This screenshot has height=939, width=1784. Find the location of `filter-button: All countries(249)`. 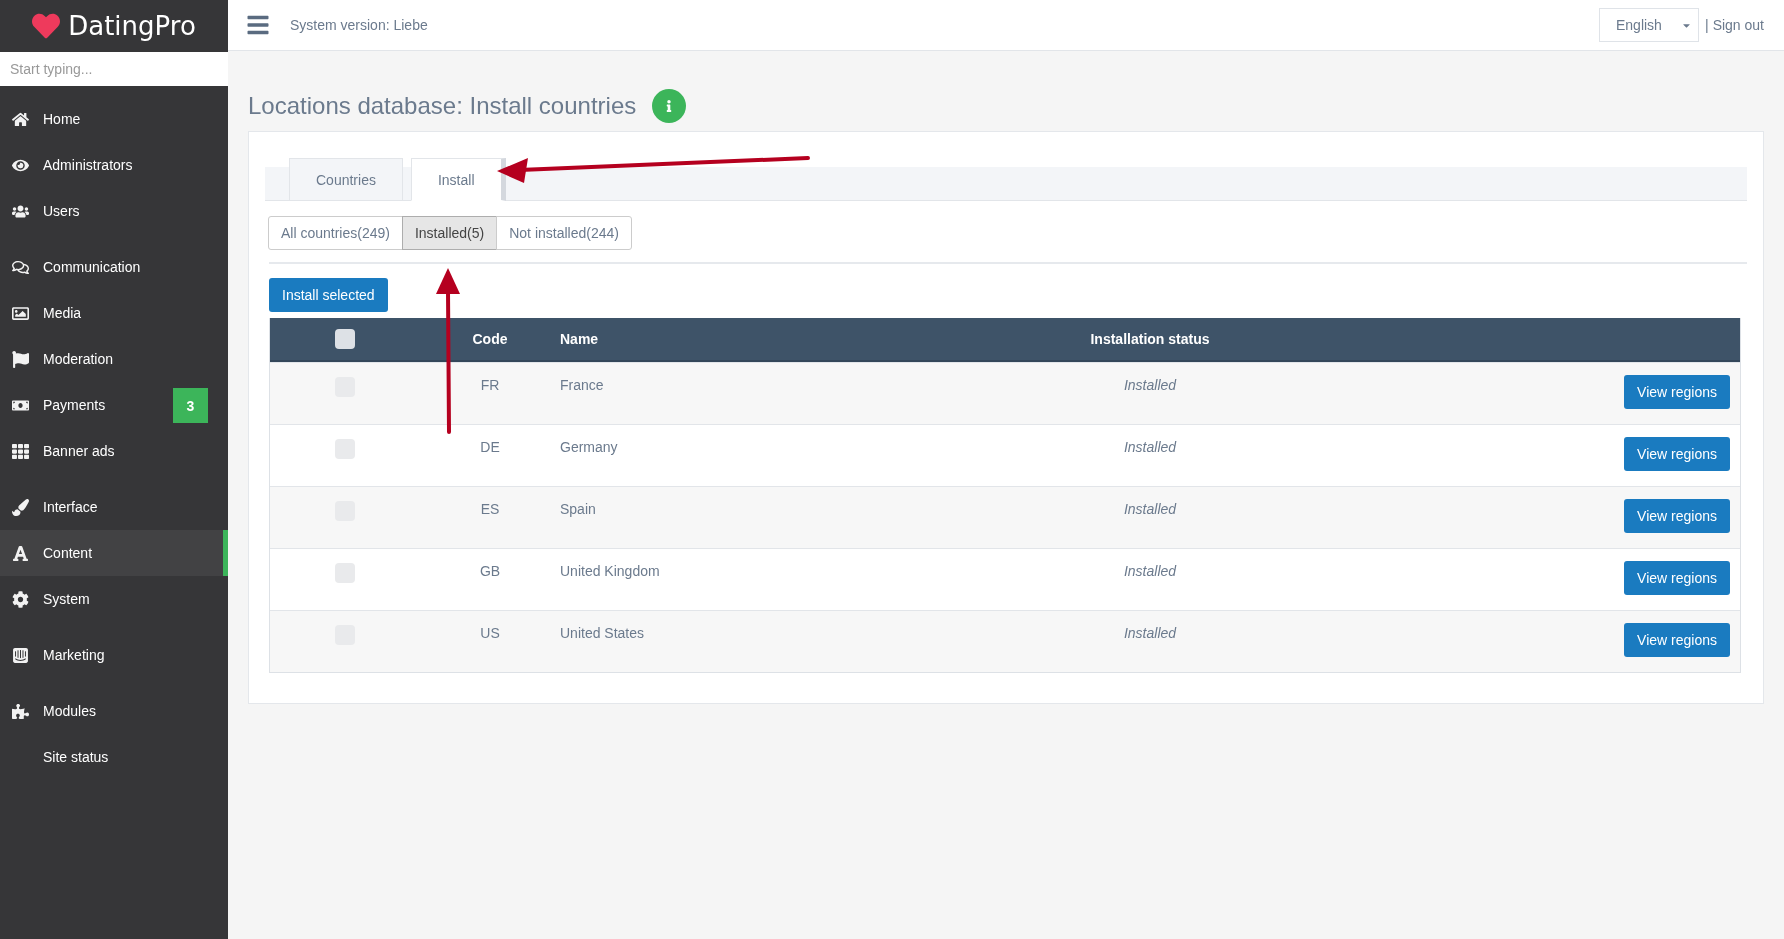

filter-button: All countries(249) is located at coordinates (335, 233).